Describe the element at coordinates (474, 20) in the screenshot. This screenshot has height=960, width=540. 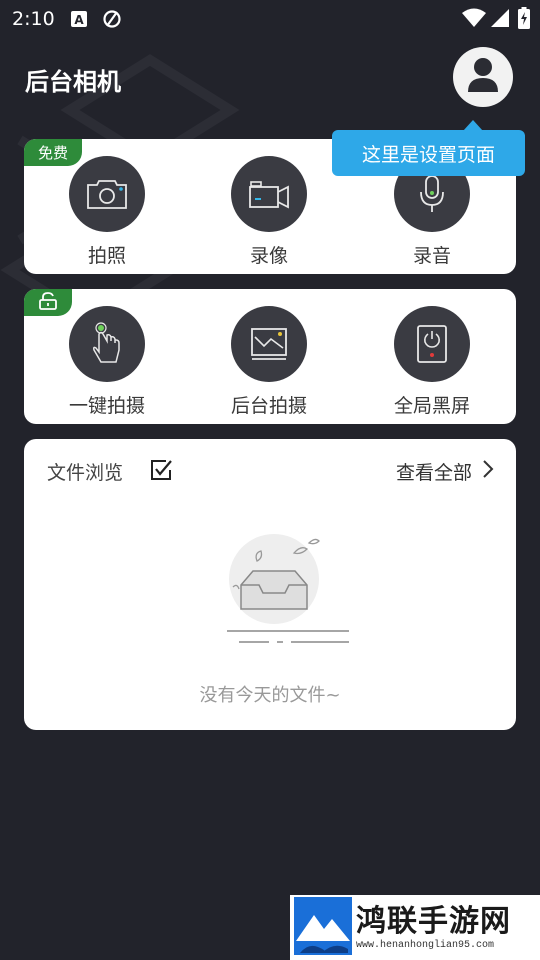
I see `wifi-icon` at that location.